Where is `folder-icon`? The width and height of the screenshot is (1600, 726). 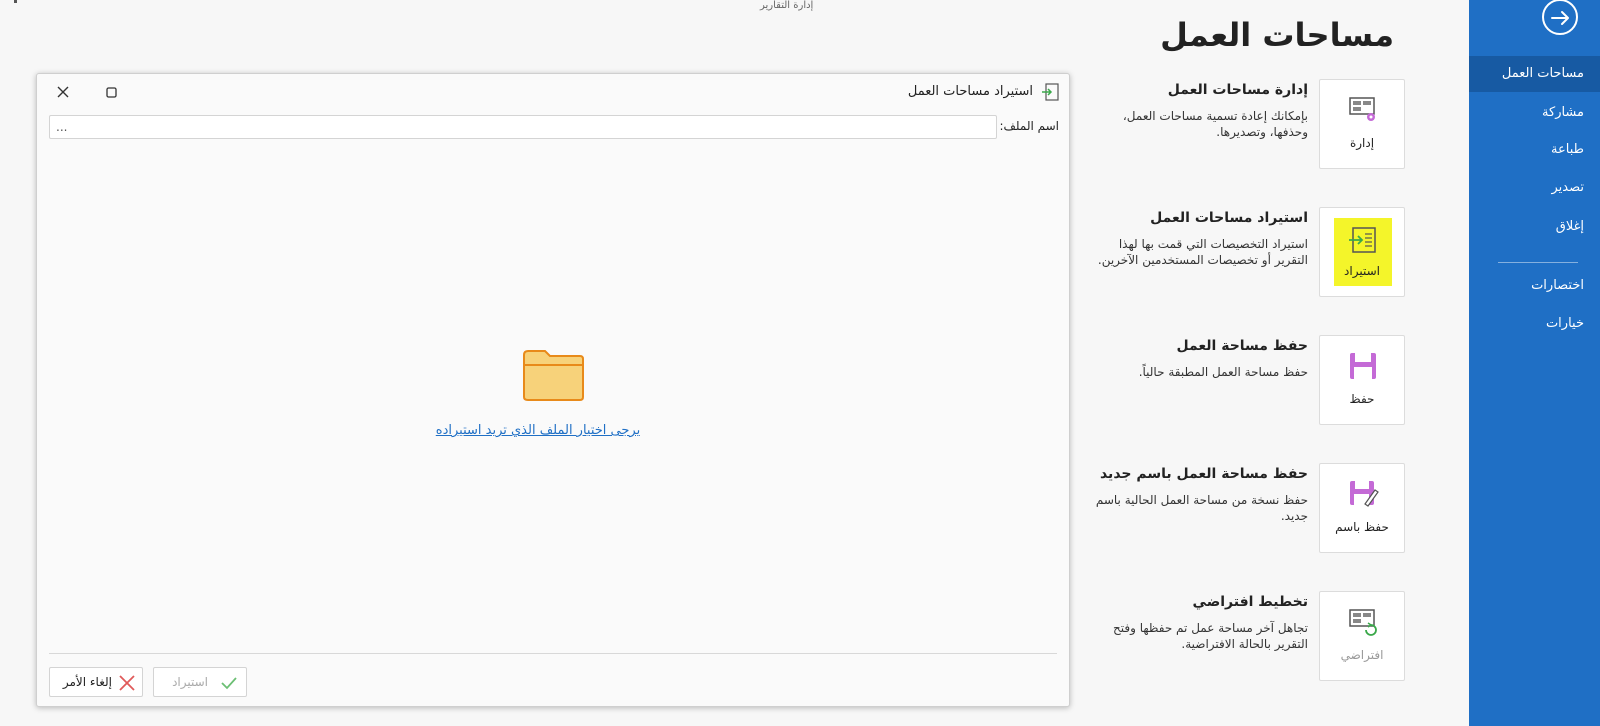
folder-icon is located at coordinates (554, 375).